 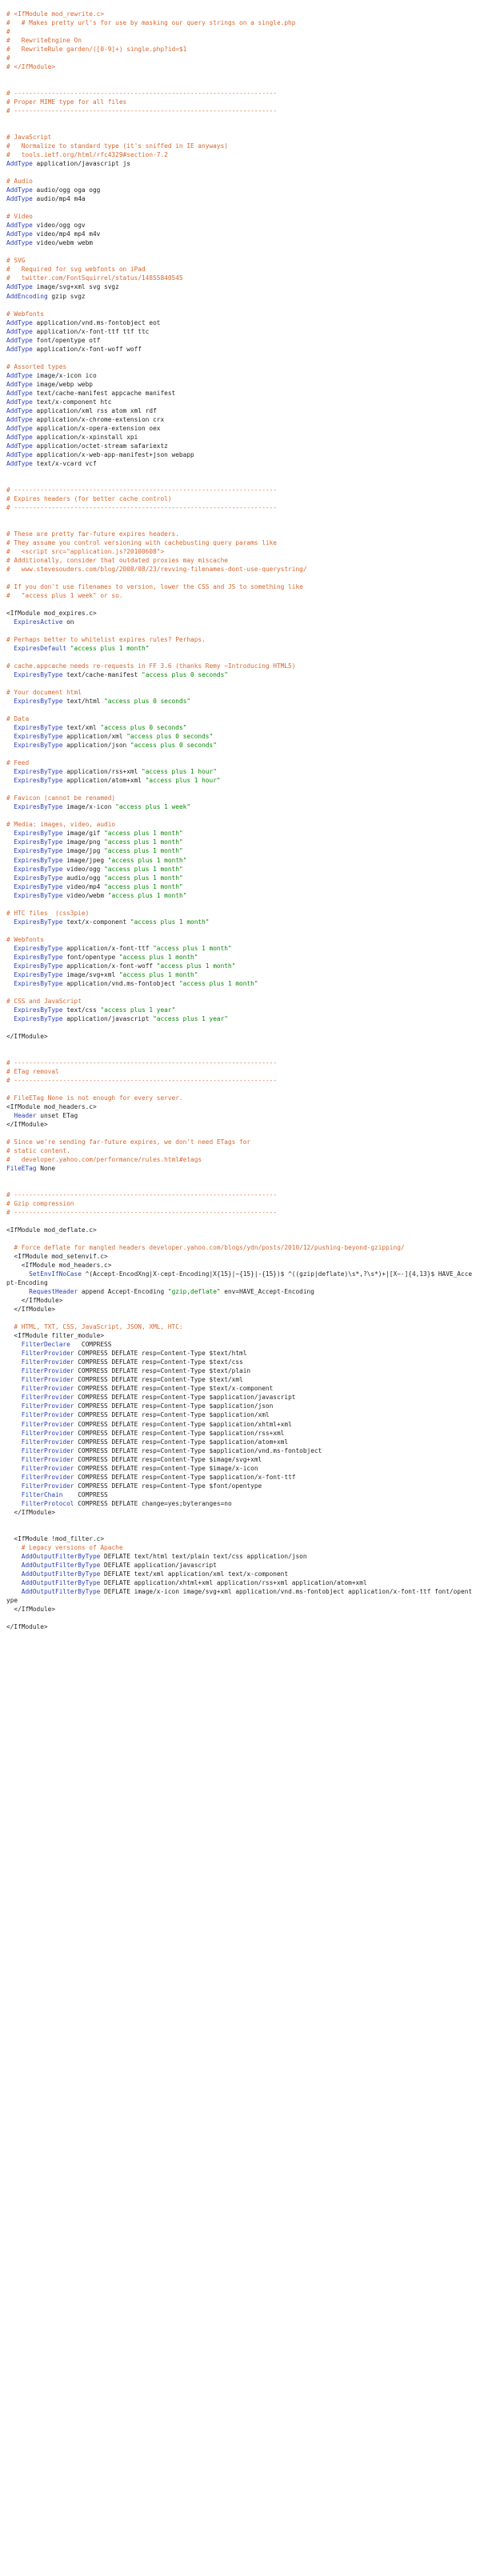 What do you see at coordinates (32, 1071) in the screenshot?
I see `comment-text: # ETag removal` at bounding box center [32, 1071].